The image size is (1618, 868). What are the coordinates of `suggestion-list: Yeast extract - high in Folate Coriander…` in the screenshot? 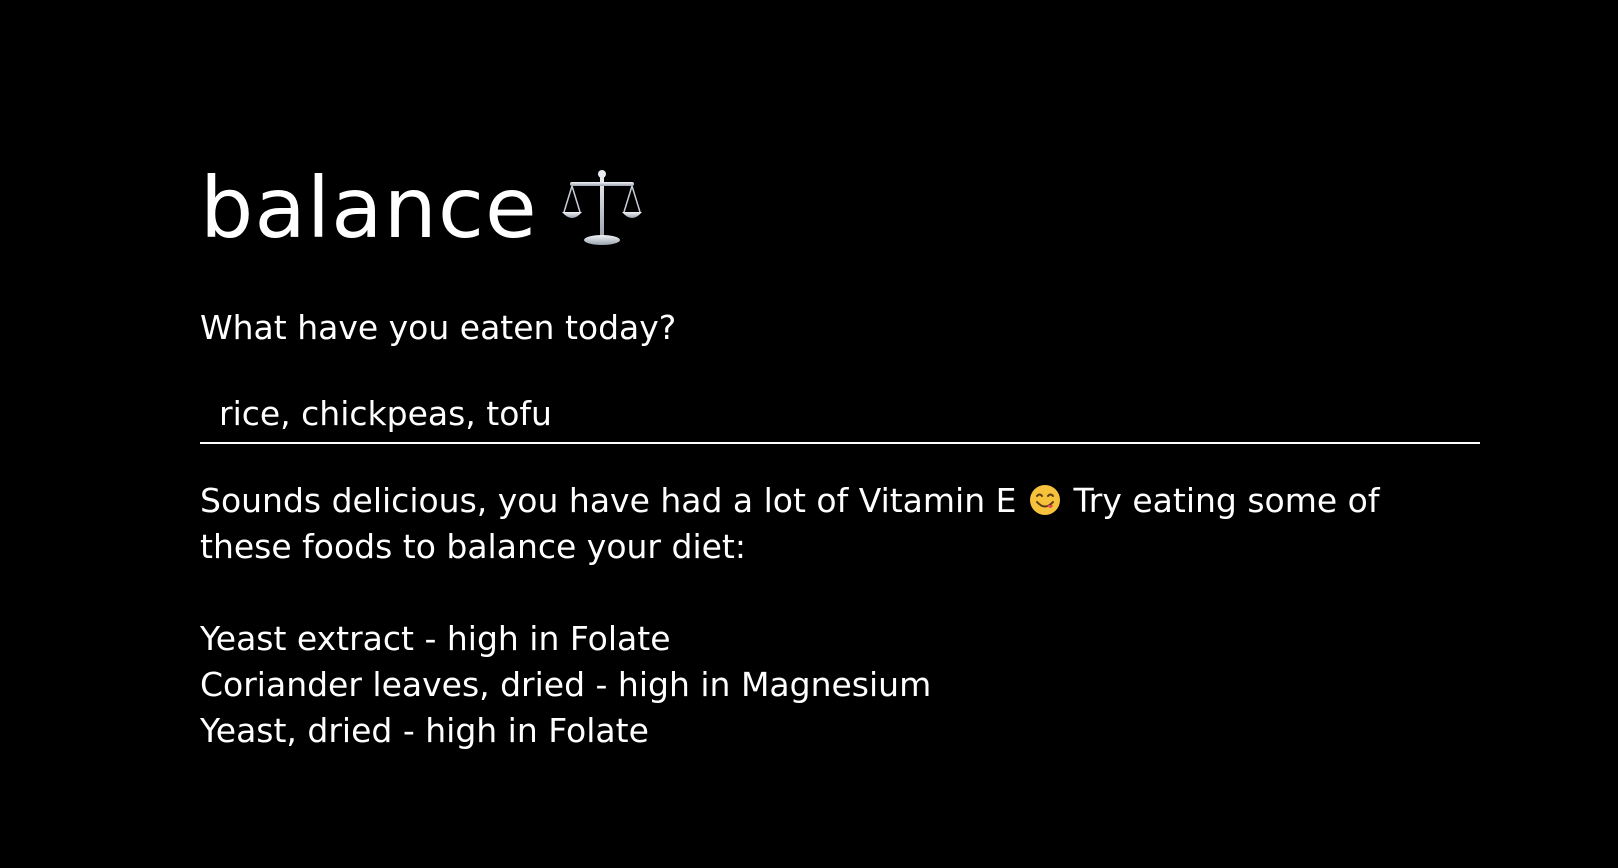 It's located at (840, 685).